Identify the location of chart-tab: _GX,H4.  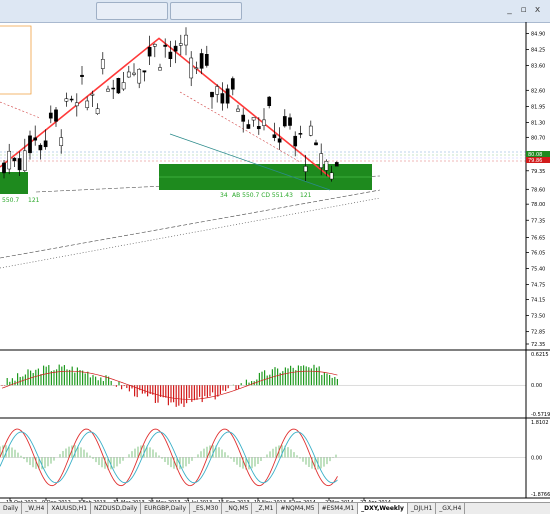
(451, 508).